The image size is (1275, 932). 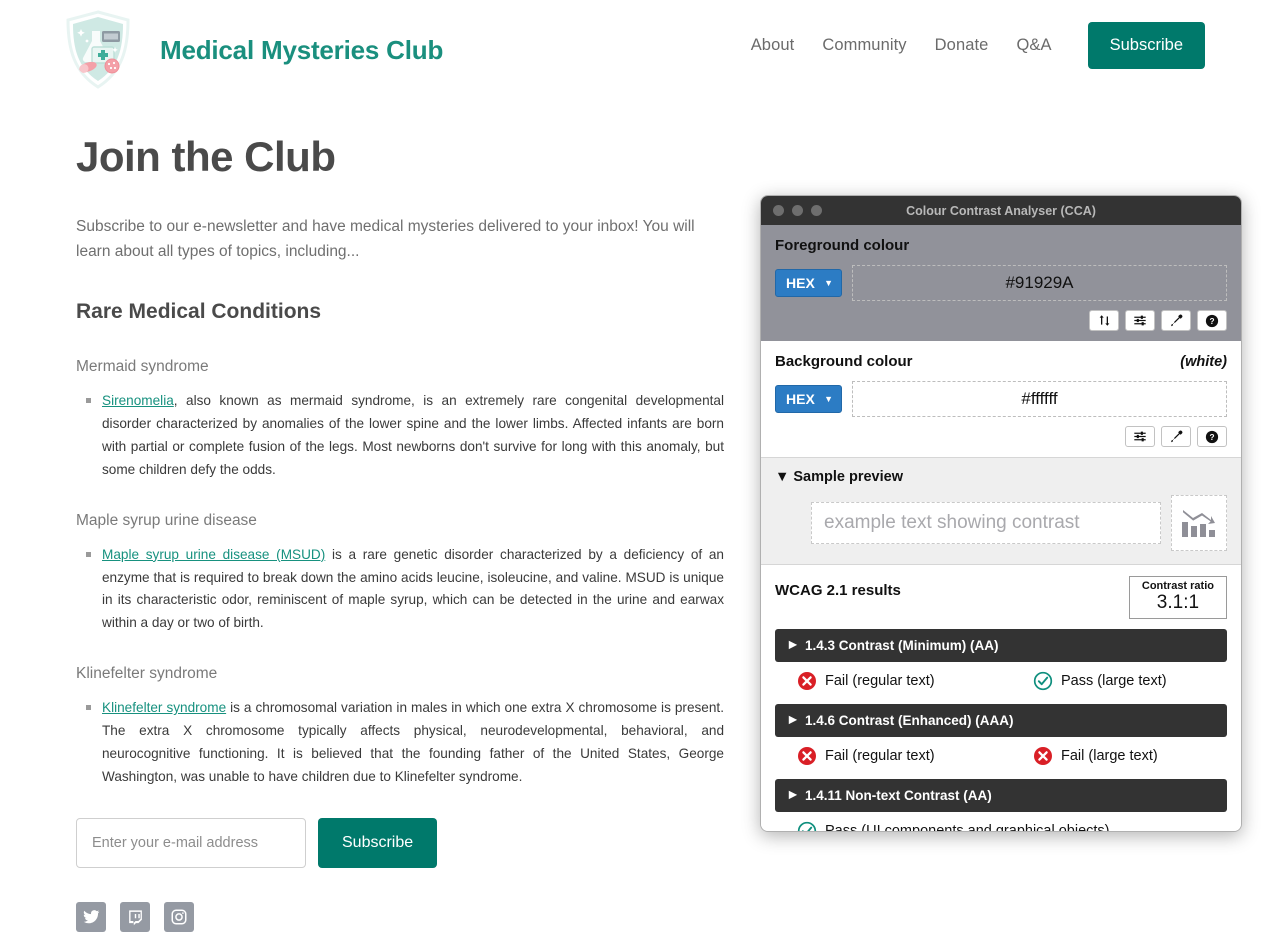 I want to click on section-title: Rare Medical Conditions, so click(x=199, y=312).